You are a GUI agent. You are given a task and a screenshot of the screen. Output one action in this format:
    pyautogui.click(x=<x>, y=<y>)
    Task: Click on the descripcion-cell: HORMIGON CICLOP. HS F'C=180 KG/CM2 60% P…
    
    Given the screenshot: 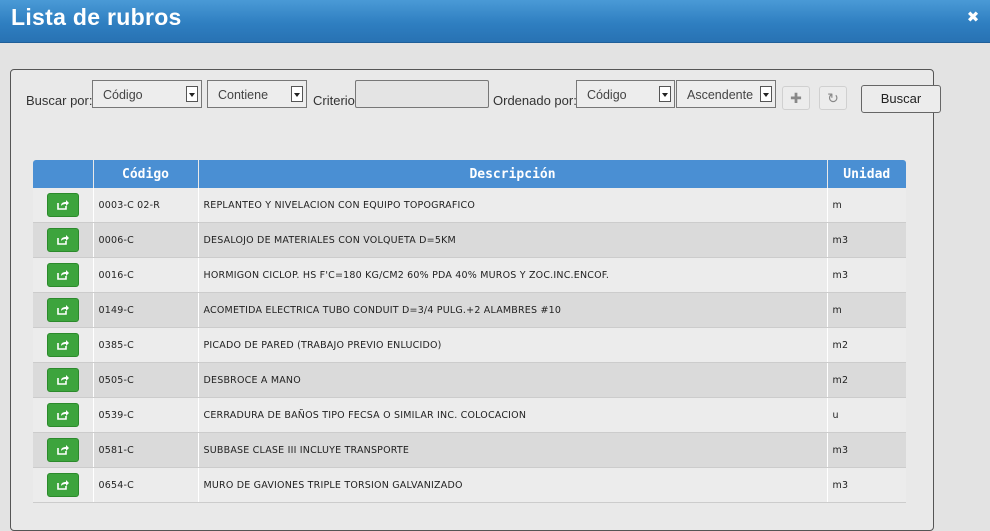 What is the action you would take?
    pyautogui.click(x=512, y=275)
    